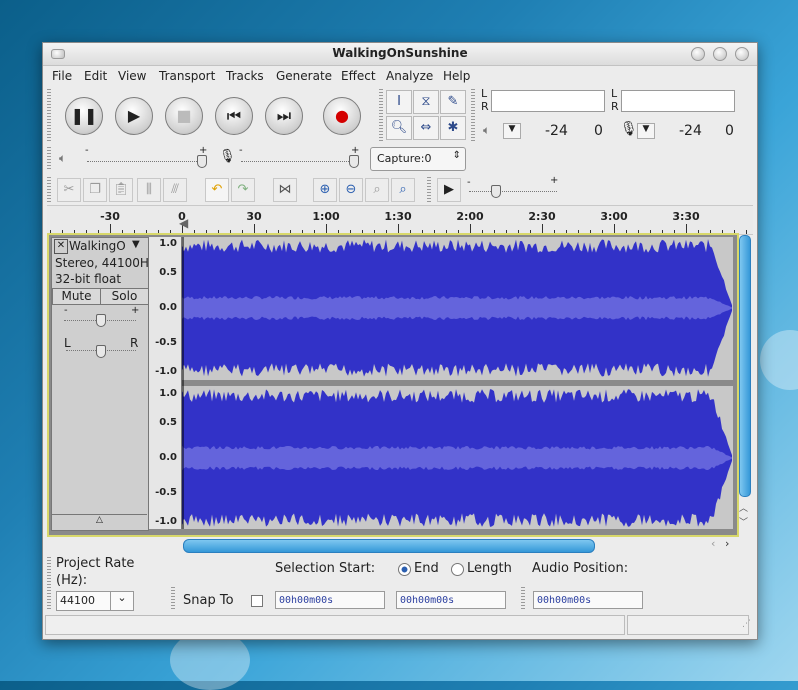 This screenshot has width=798, height=690. What do you see at coordinates (243, 190) in the screenshot?
I see `redo-button: ↷` at bounding box center [243, 190].